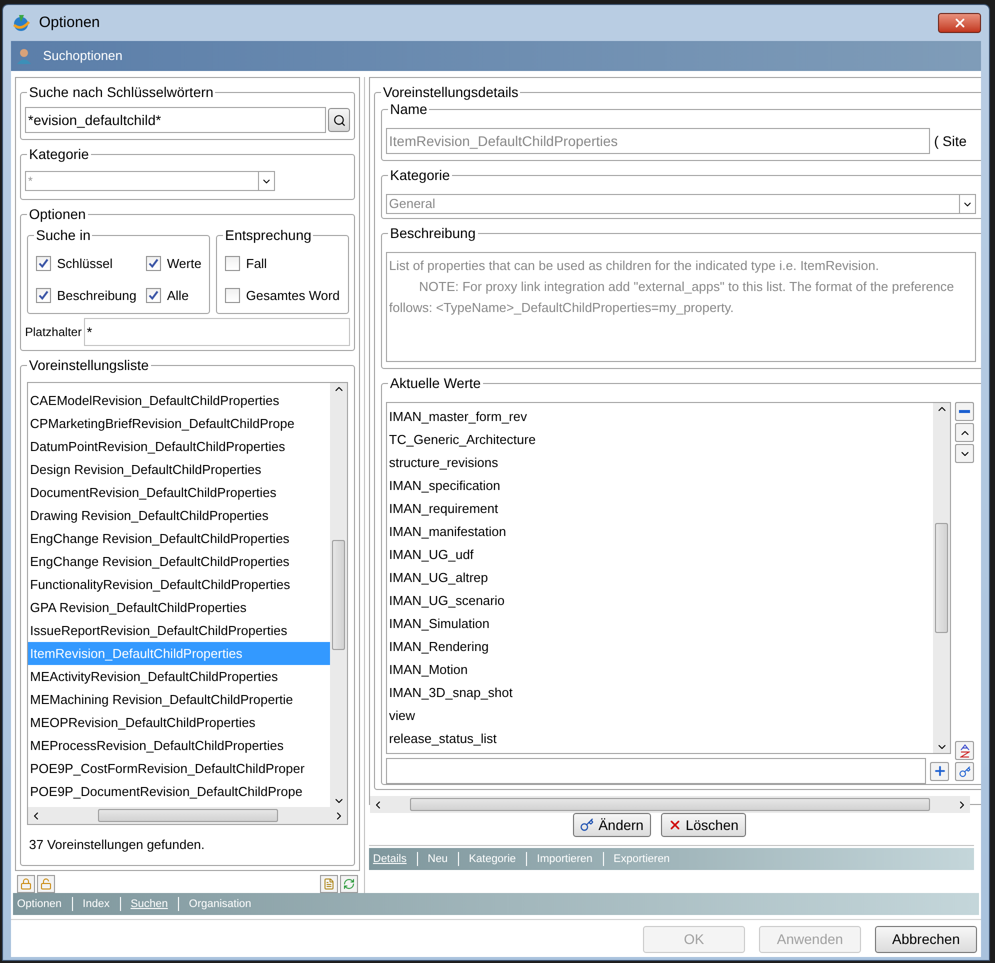 Image resolution: width=995 pixels, height=963 pixels. Describe the element at coordinates (412, 204) in the screenshot. I see `dropdown-value: General` at that location.